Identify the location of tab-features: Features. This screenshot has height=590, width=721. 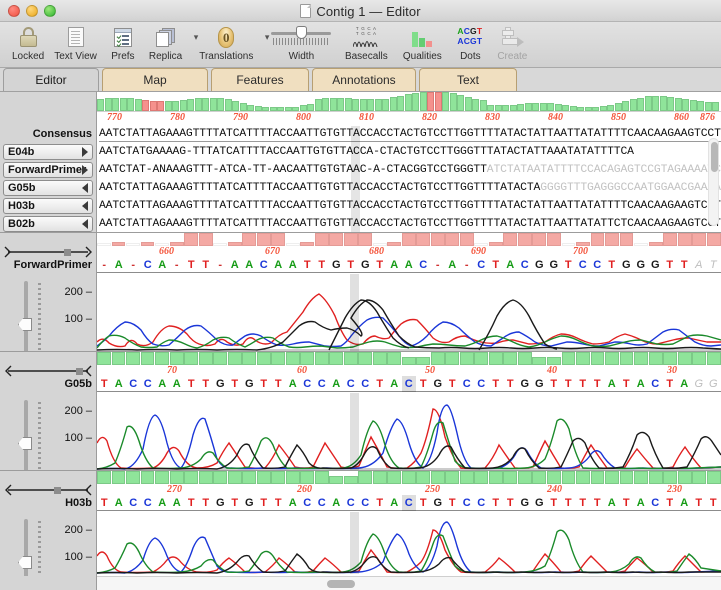
(260, 79).